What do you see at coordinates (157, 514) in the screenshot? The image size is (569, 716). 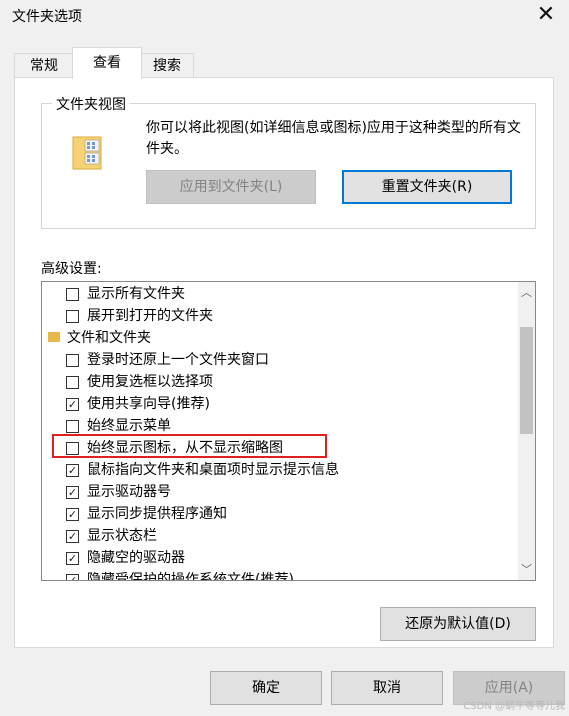 I see `list-item-label: 显示同步提供程序通知` at bounding box center [157, 514].